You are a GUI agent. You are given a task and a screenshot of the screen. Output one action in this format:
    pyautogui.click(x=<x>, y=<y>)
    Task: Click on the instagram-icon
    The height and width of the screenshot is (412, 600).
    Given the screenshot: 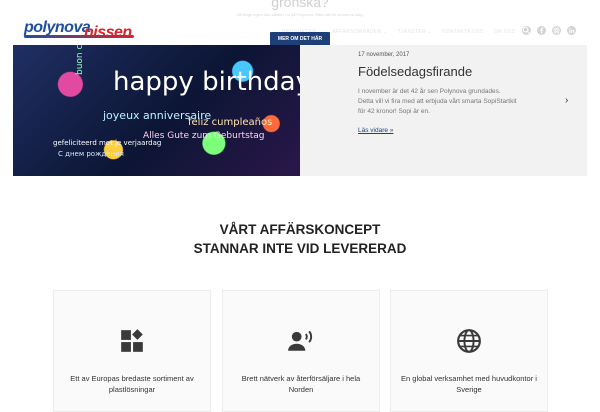 What is the action you would take?
    pyautogui.click(x=556, y=30)
    